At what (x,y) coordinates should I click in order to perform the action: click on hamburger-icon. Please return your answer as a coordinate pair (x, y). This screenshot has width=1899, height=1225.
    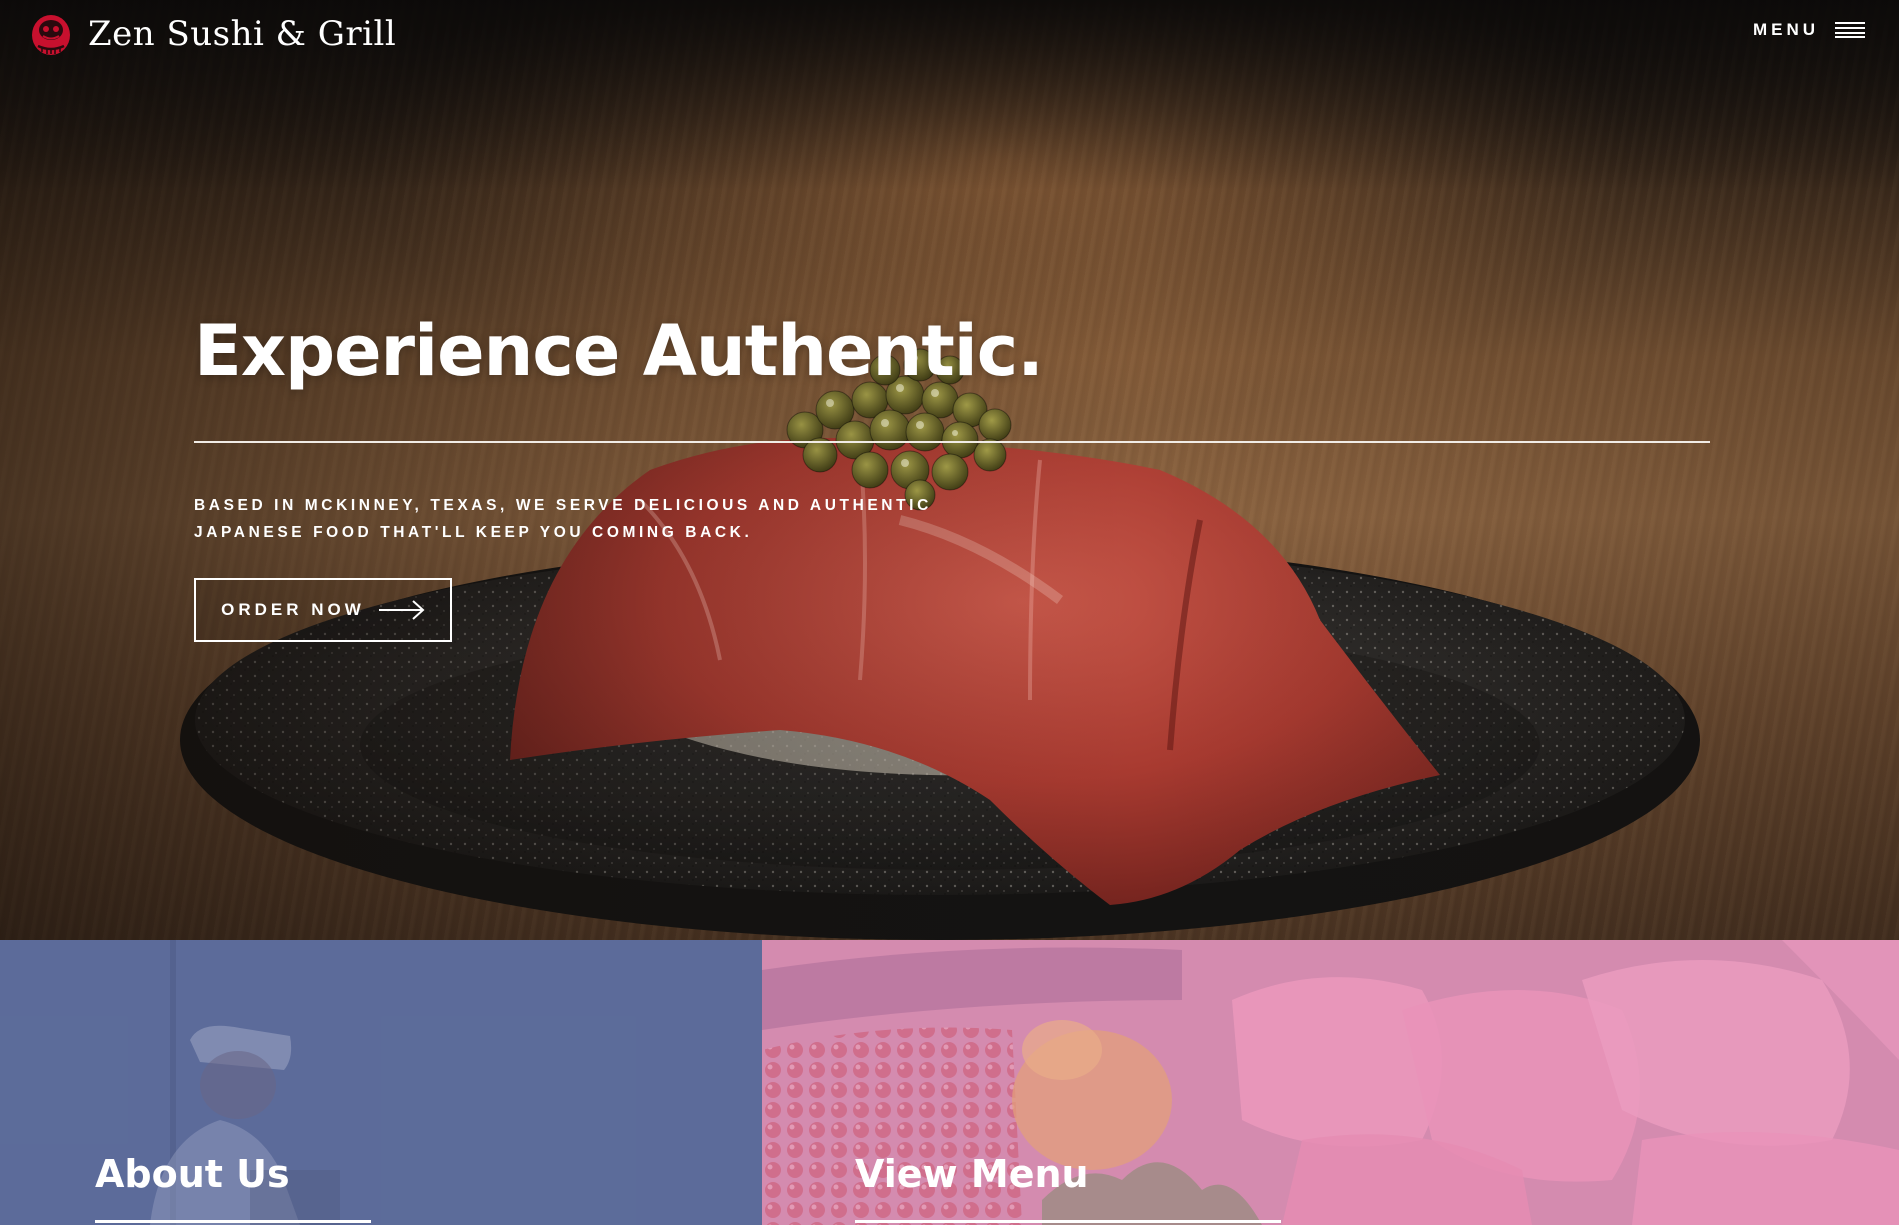
    Looking at the image, I should click on (1850, 30).